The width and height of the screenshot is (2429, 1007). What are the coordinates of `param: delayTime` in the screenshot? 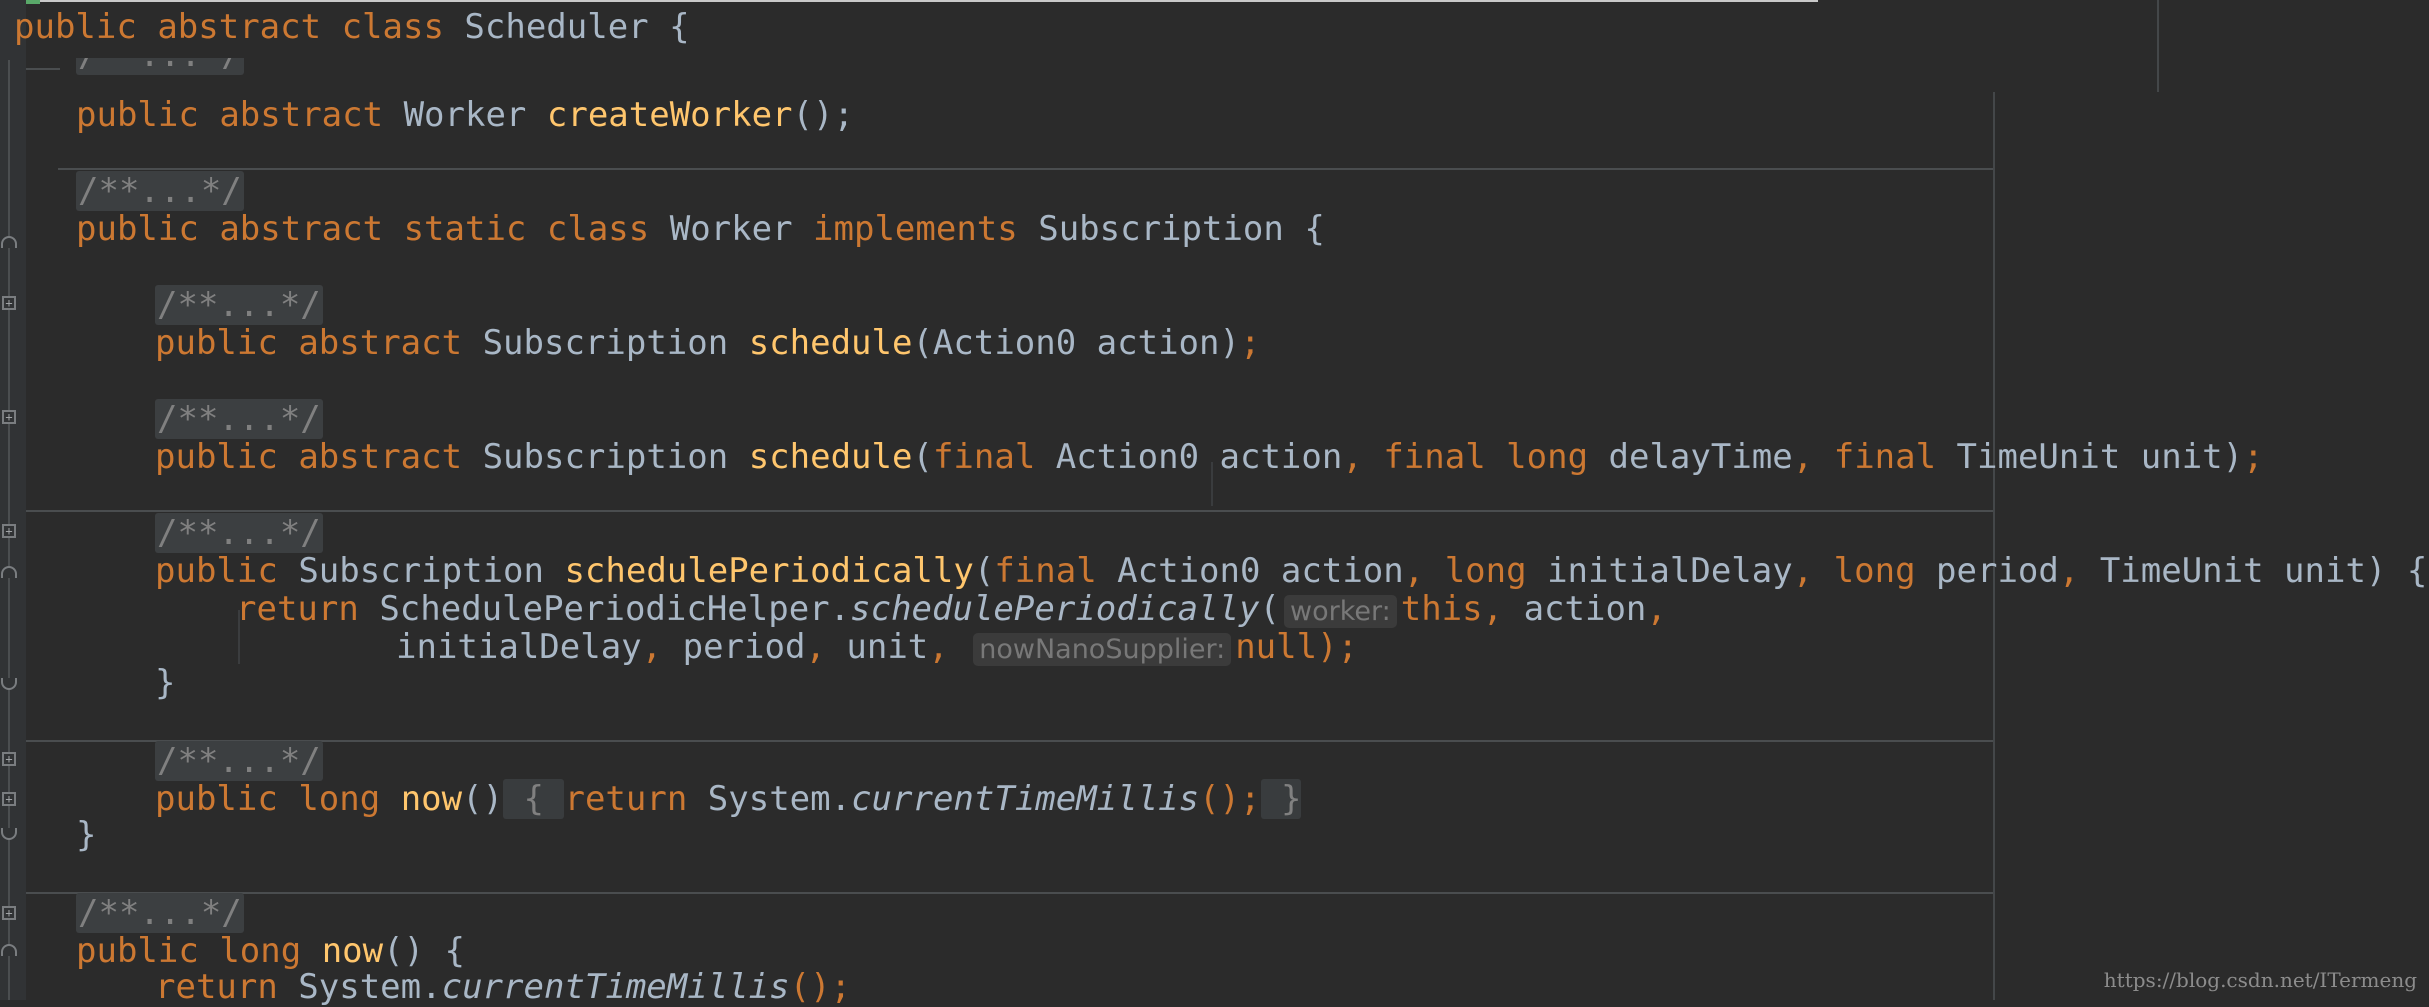 It's located at (1690, 457).